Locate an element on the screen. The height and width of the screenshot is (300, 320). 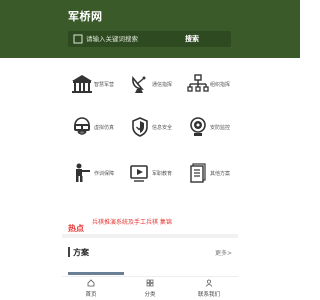
section-title: 方案 is located at coordinates (81, 252).